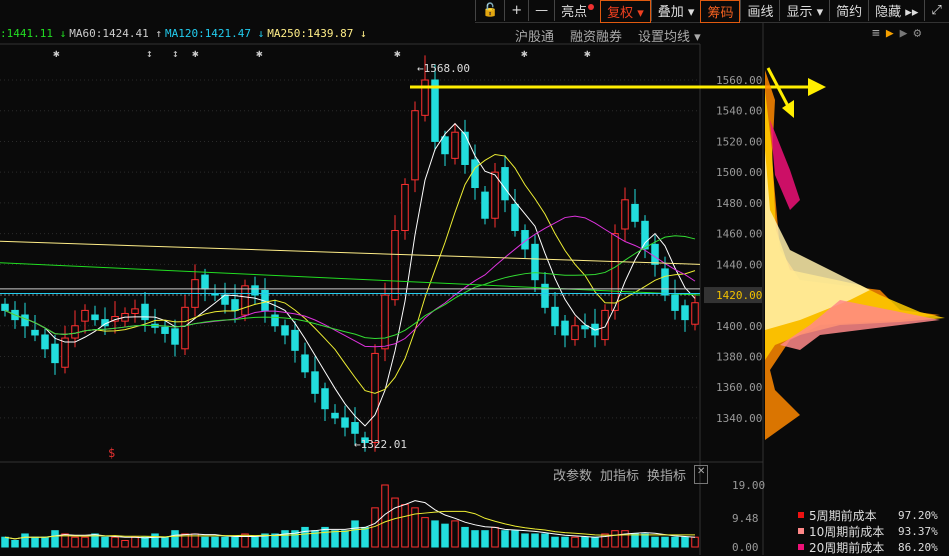 This screenshot has height=556, width=949. I want to click on price-tick: 1460.00, so click(739, 234).